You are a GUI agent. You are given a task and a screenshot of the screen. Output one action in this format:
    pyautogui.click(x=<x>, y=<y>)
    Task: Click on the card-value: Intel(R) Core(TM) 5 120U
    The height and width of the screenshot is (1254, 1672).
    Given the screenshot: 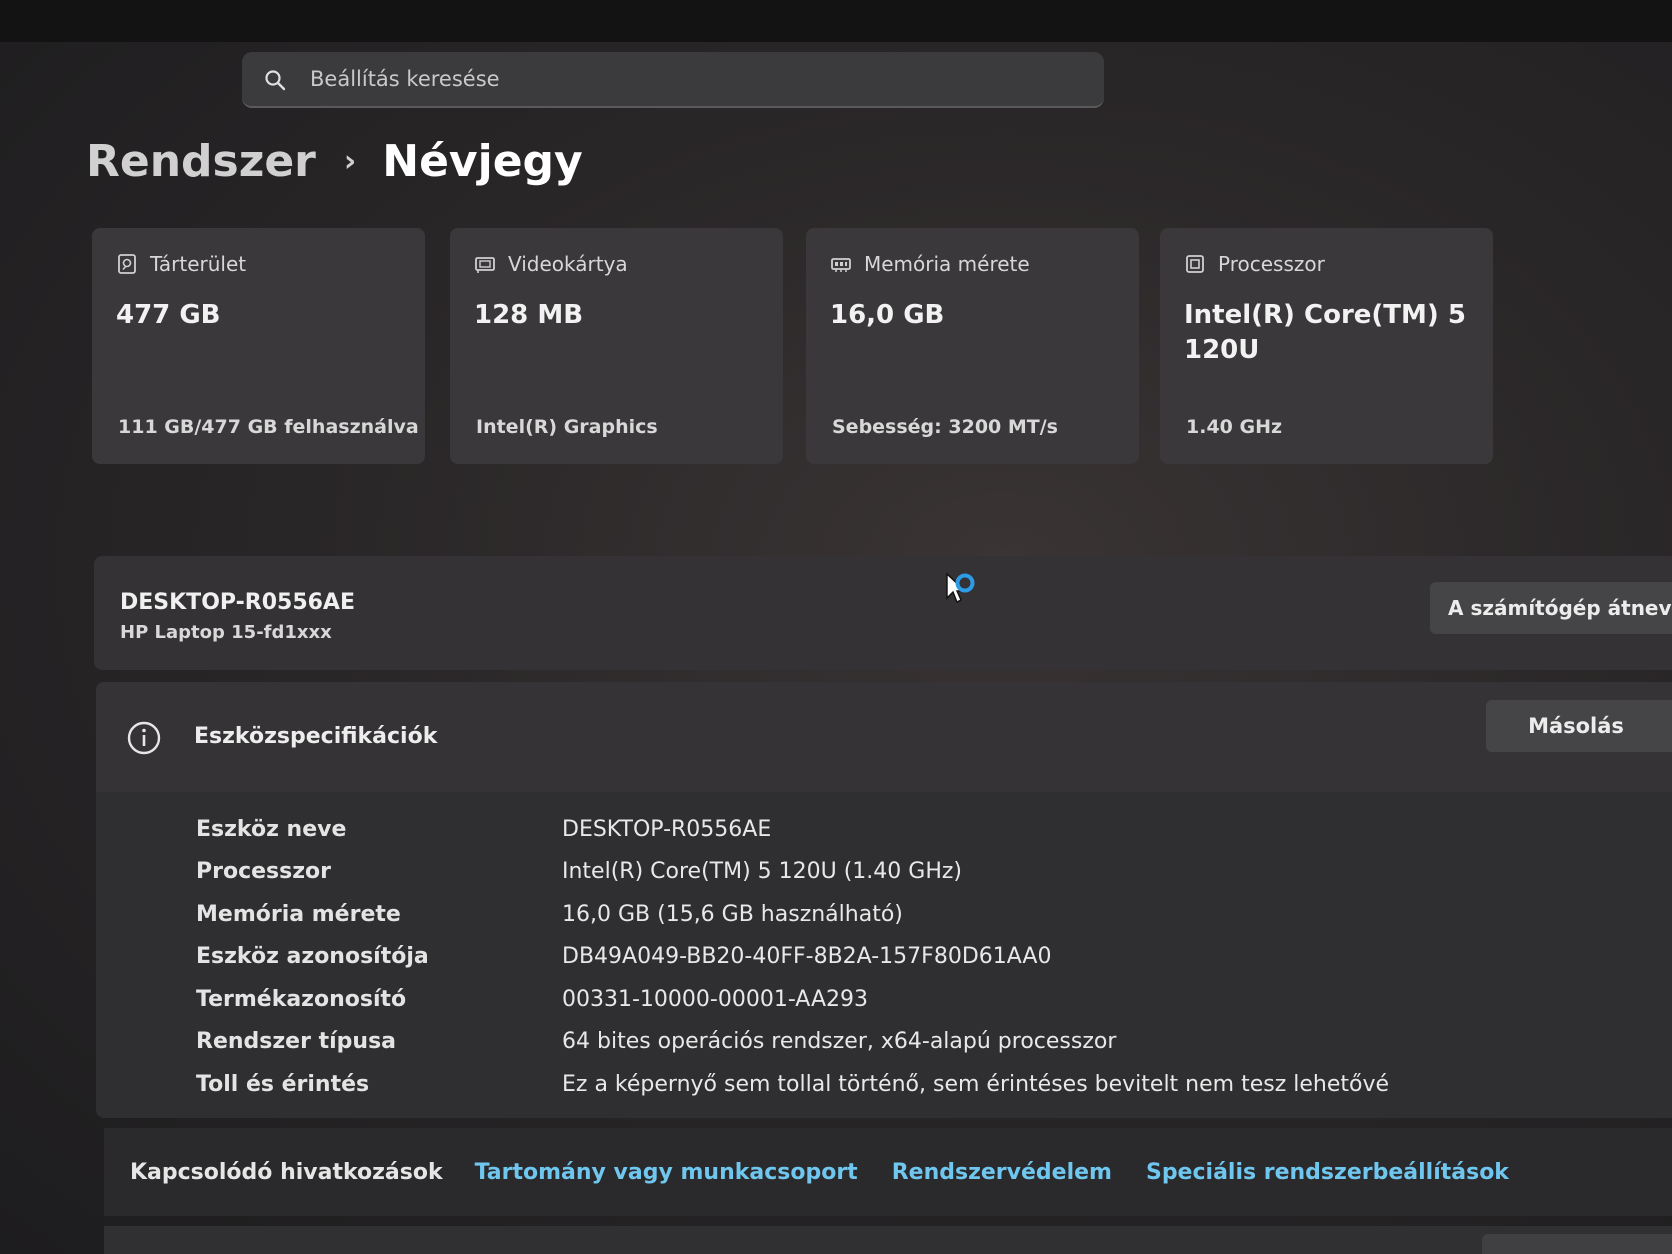 What is the action you would take?
    pyautogui.click(x=1325, y=332)
    